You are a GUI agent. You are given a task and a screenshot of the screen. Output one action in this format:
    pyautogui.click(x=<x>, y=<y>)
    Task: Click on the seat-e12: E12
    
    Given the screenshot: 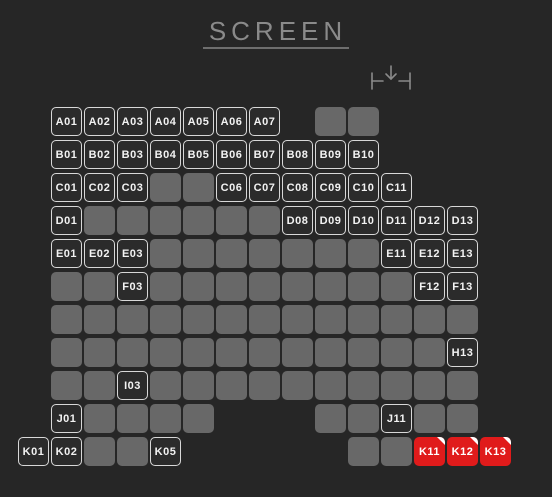 What is the action you would take?
    pyautogui.click(x=429, y=253)
    